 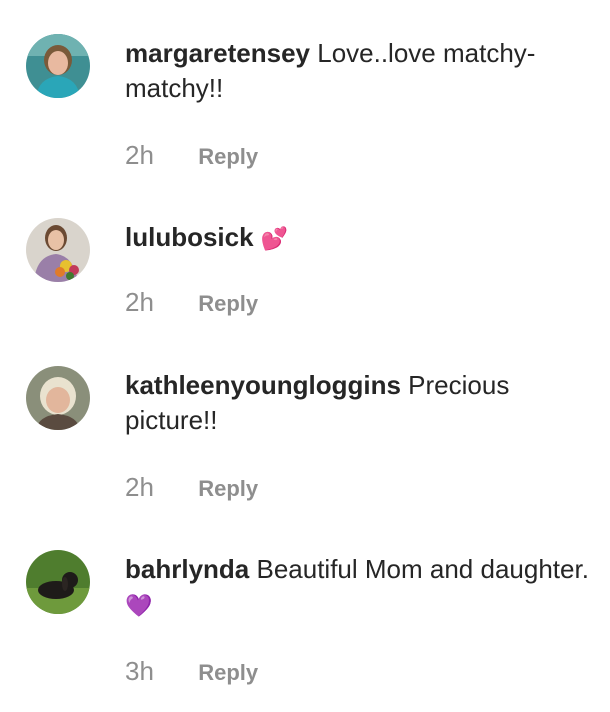 What do you see at coordinates (360, 403) in the screenshot?
I see `comment-body: kathleenyoungloggins Precious picture!!` at bounding box center [360, 403].